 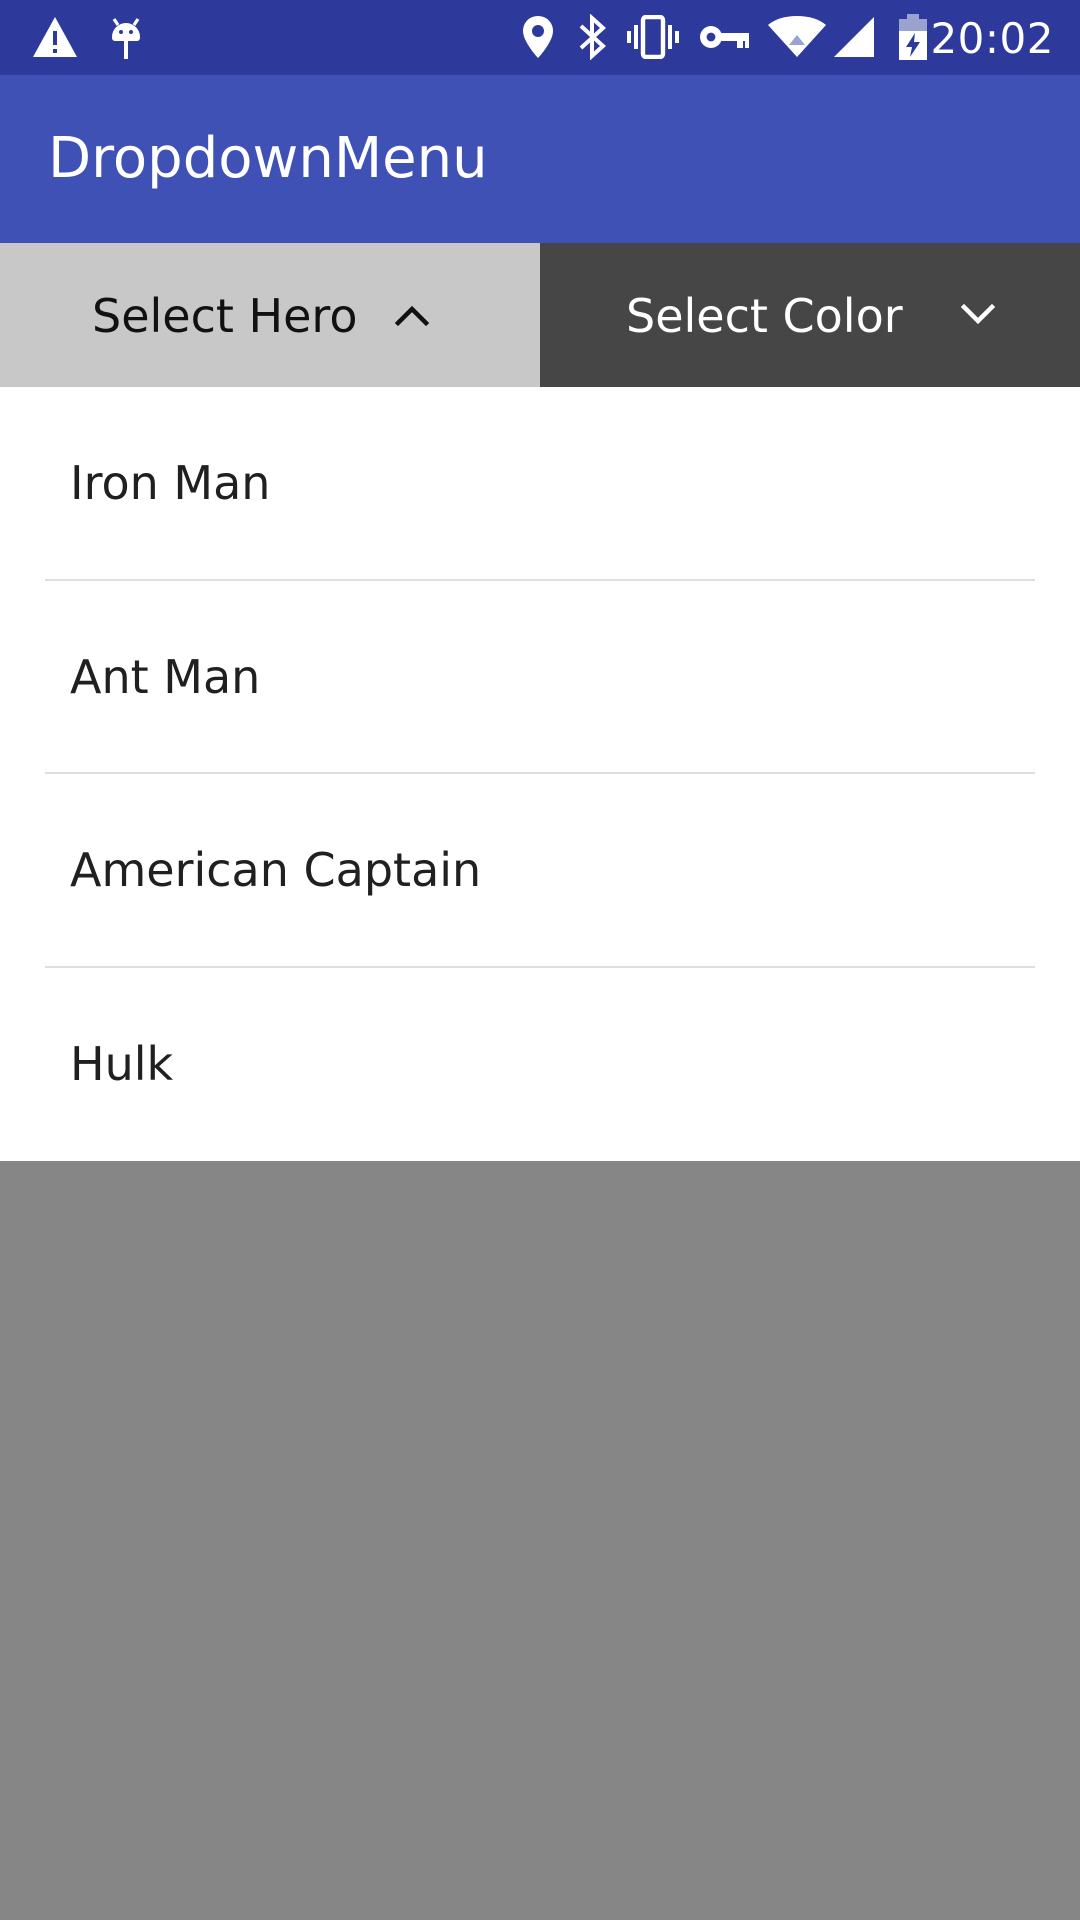 What do you see at coordinates (992, 38) in the screenshot?
I see `status-time: 20:02` at bounding box center [992, 38].